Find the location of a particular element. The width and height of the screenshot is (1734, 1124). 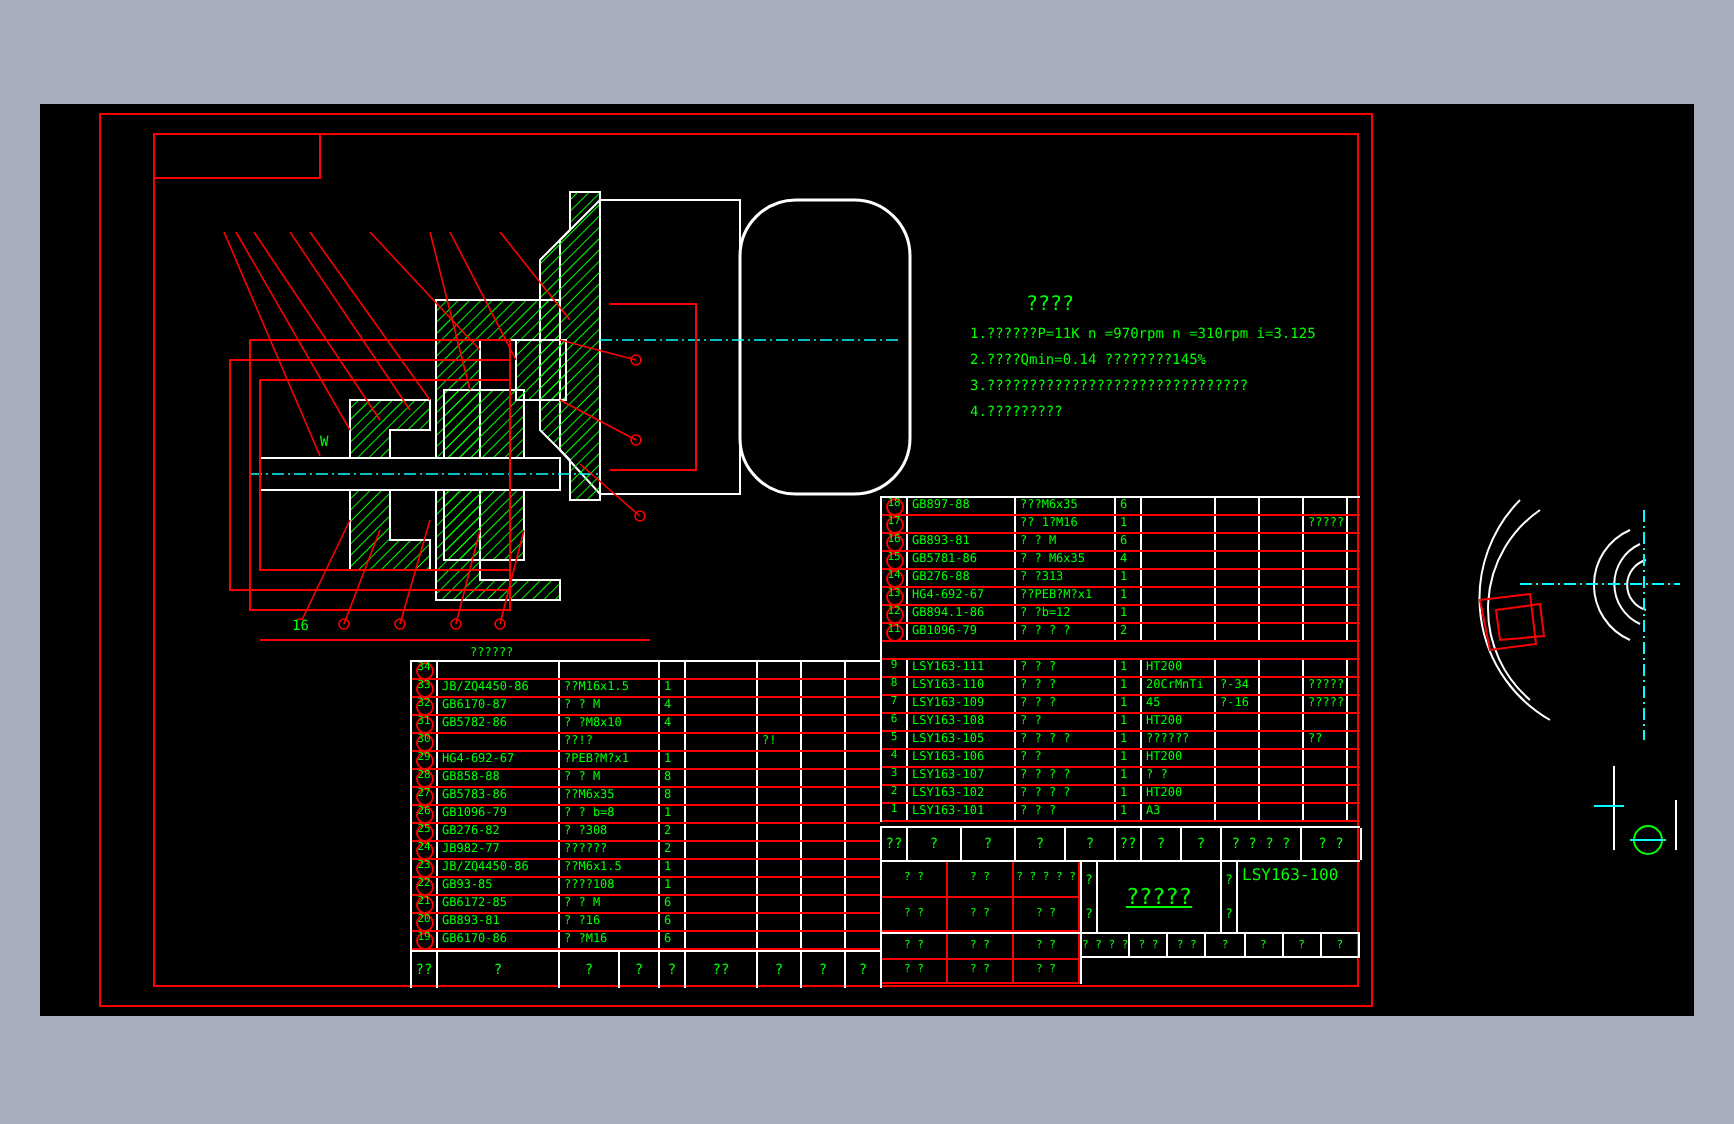

drawing-title: ????? is located at coordinates (1159, 897).